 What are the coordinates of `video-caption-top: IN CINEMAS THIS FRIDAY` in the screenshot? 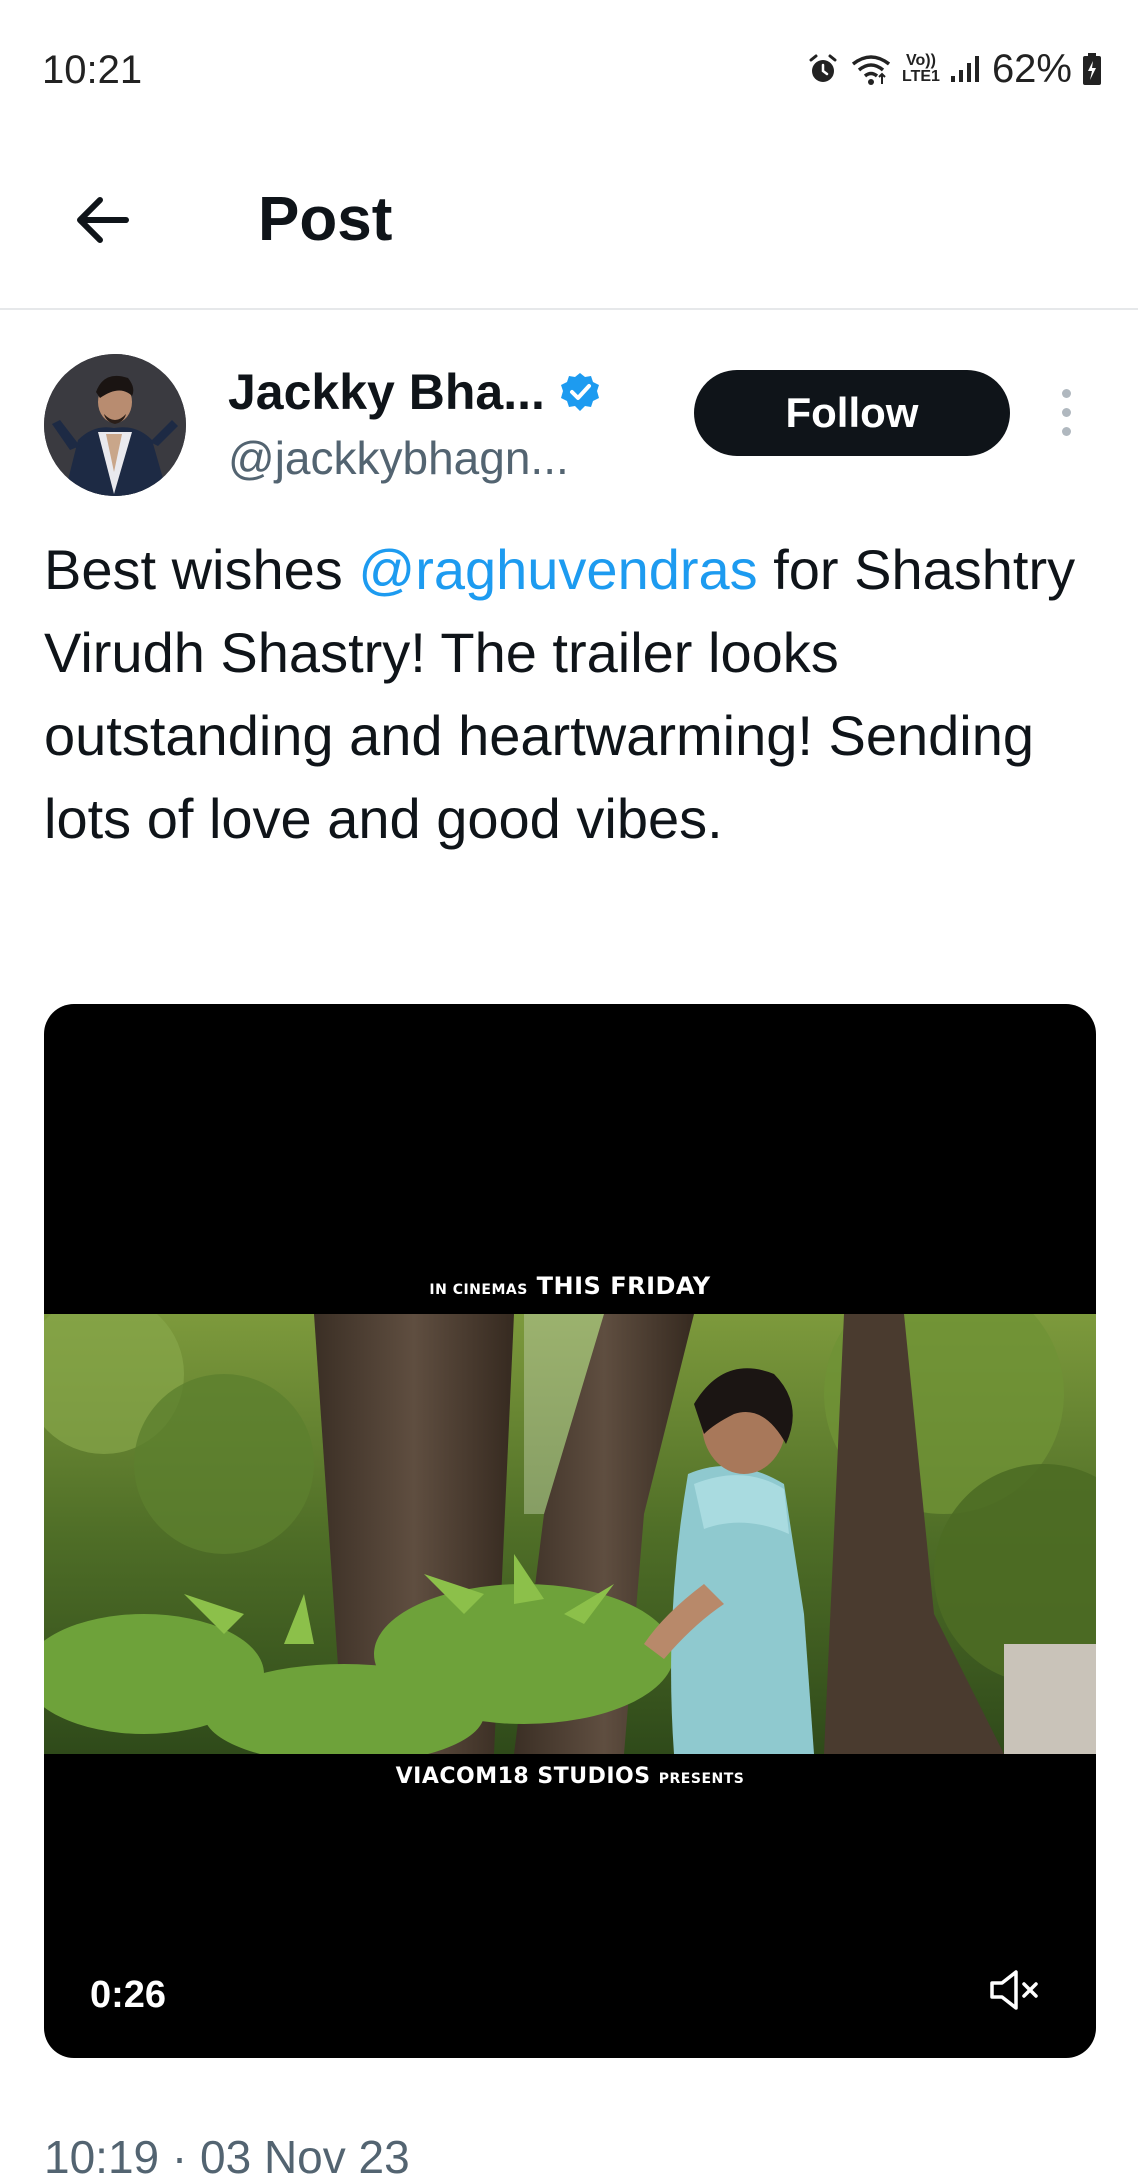 It's located at (570, 1286).